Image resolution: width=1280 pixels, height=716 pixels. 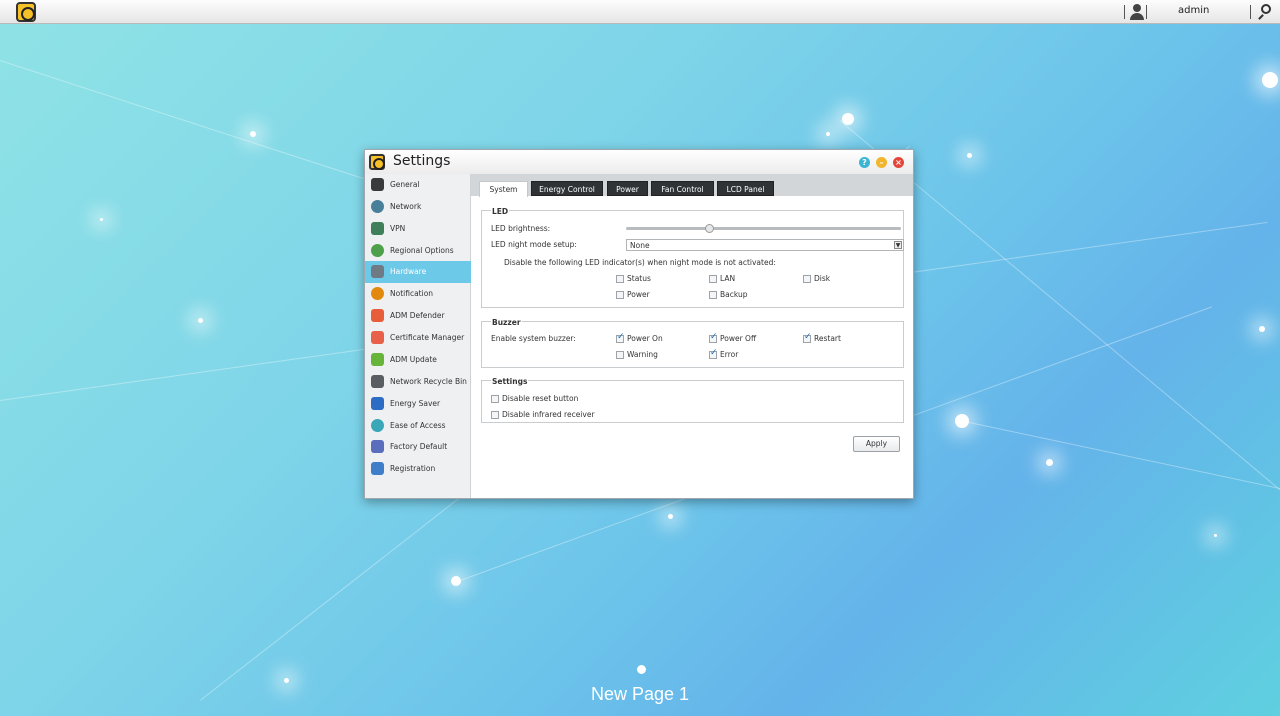 What do you see at coordinates (807, 279) in the screenshot?
I see `disk-led-checkbox` at bounding box center [807, 279].